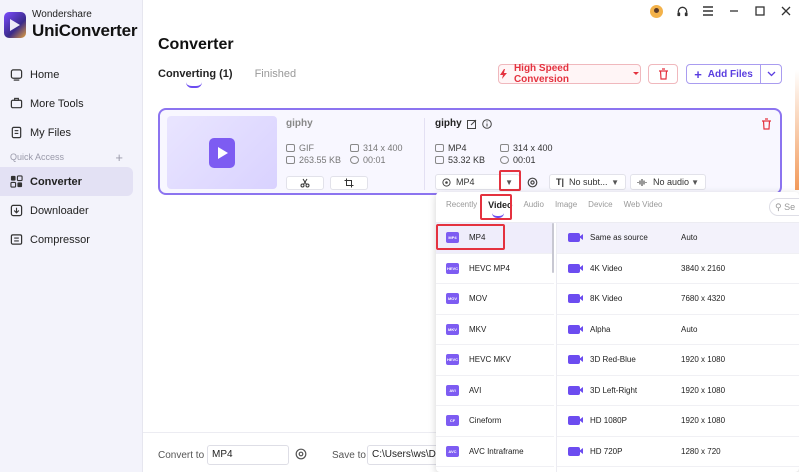  What do you see at coordinates (695, 182) in the screenshot?
I see `chevron-down-icon: ▼` at bounding box center [695, 182].